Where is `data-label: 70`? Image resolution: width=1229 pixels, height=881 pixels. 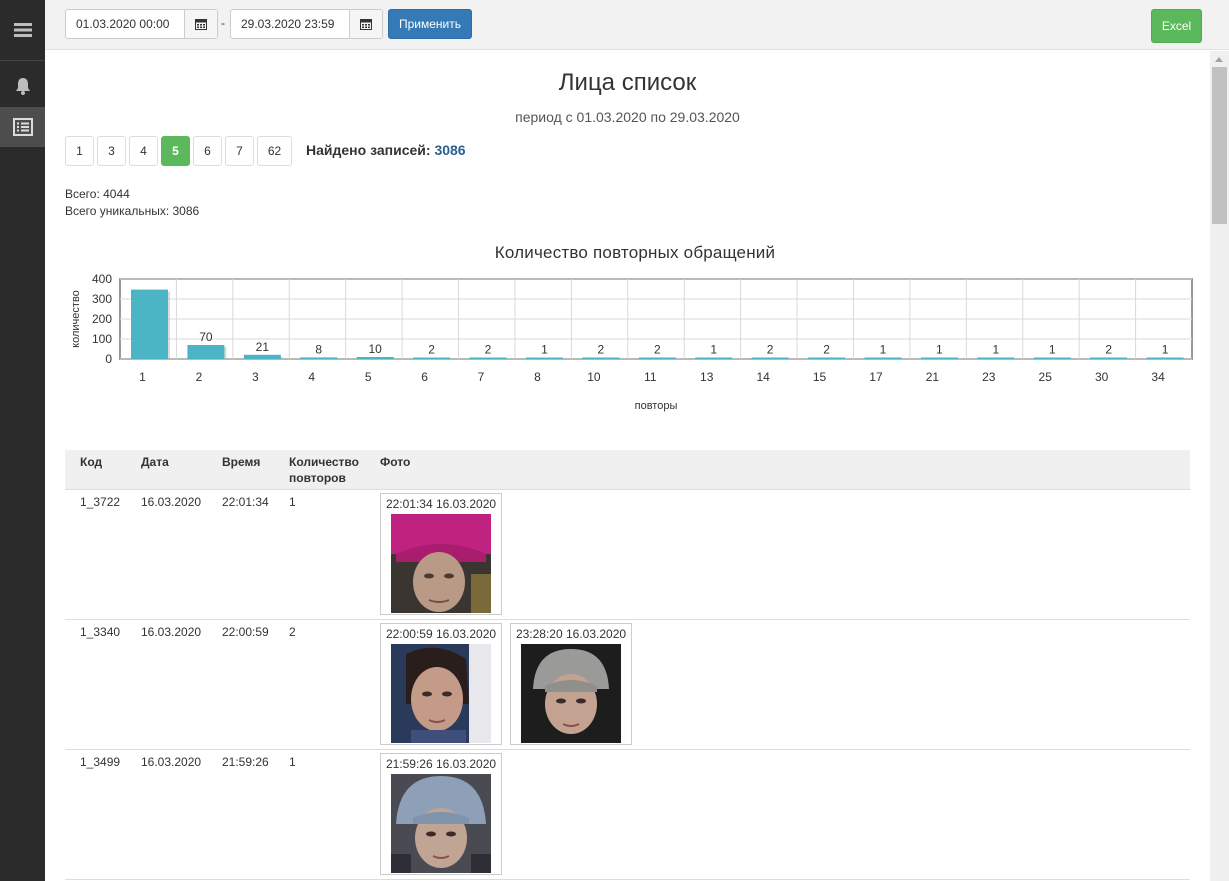
data-label: 70 is located at coordinates (206, 337).